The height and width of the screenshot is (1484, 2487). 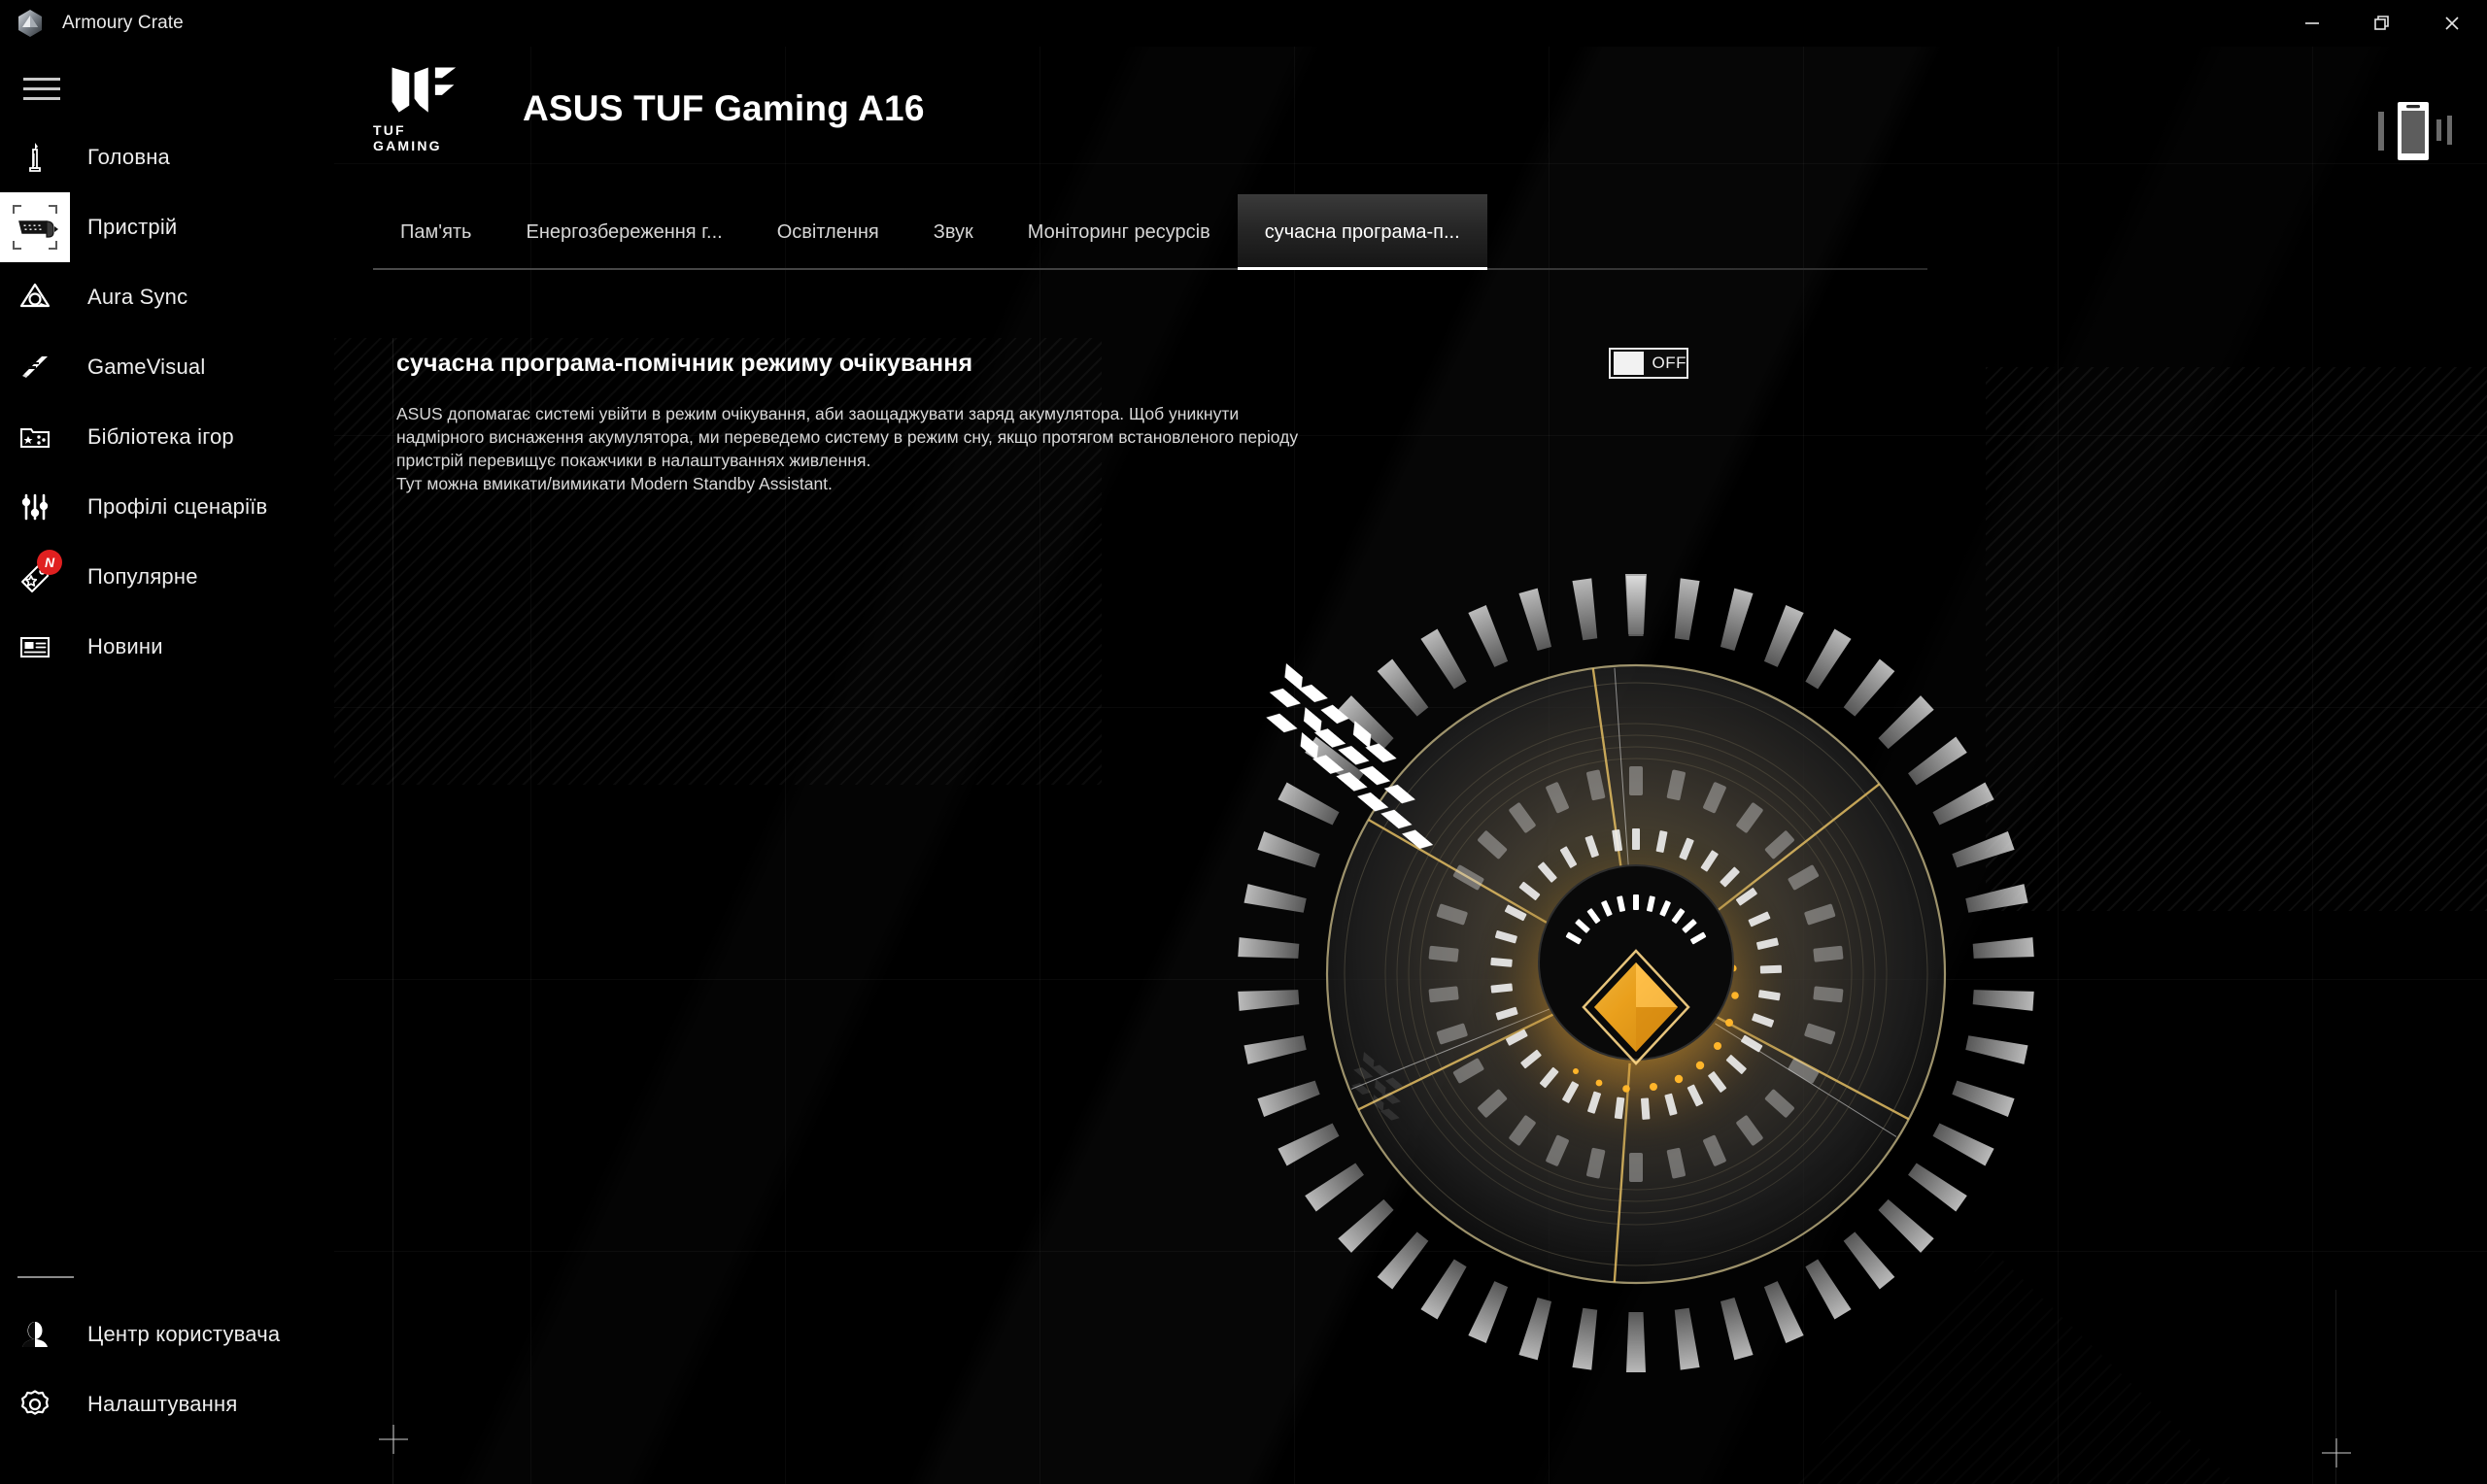 I want to click on sidebar-item-label: GameVisual, so click(x=146, y=366).